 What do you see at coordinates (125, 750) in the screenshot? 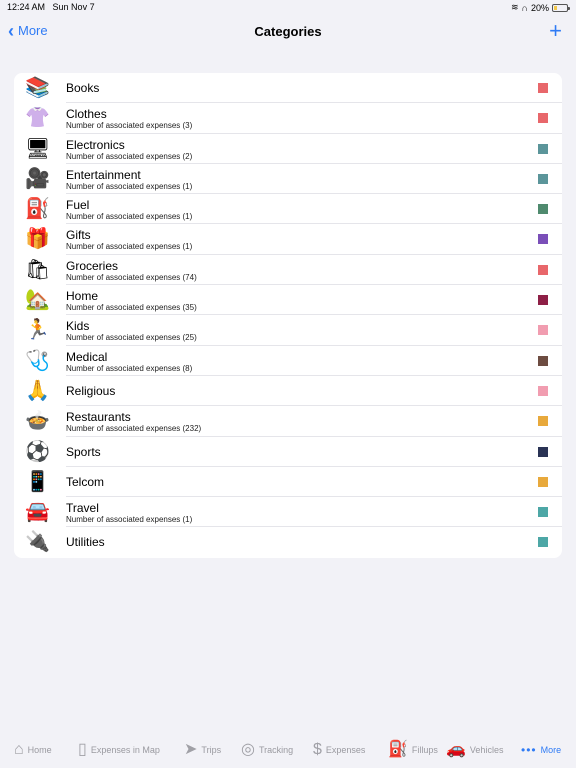
I see `tab-label: Expenses in Map` at bounding box center [125, 750].